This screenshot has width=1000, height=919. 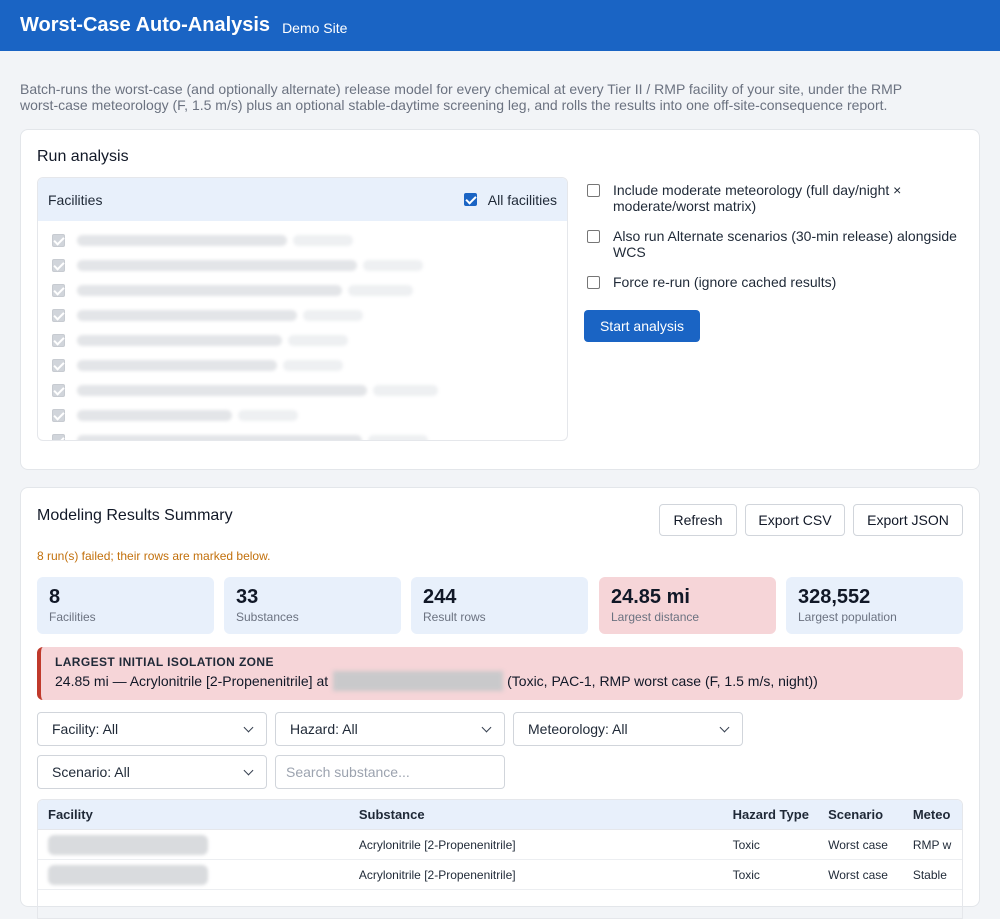 What do you see at coordinates (929, 874) in the screenshot?
I see `cell-meteorology: Stable` at bounding box center [929, 874].